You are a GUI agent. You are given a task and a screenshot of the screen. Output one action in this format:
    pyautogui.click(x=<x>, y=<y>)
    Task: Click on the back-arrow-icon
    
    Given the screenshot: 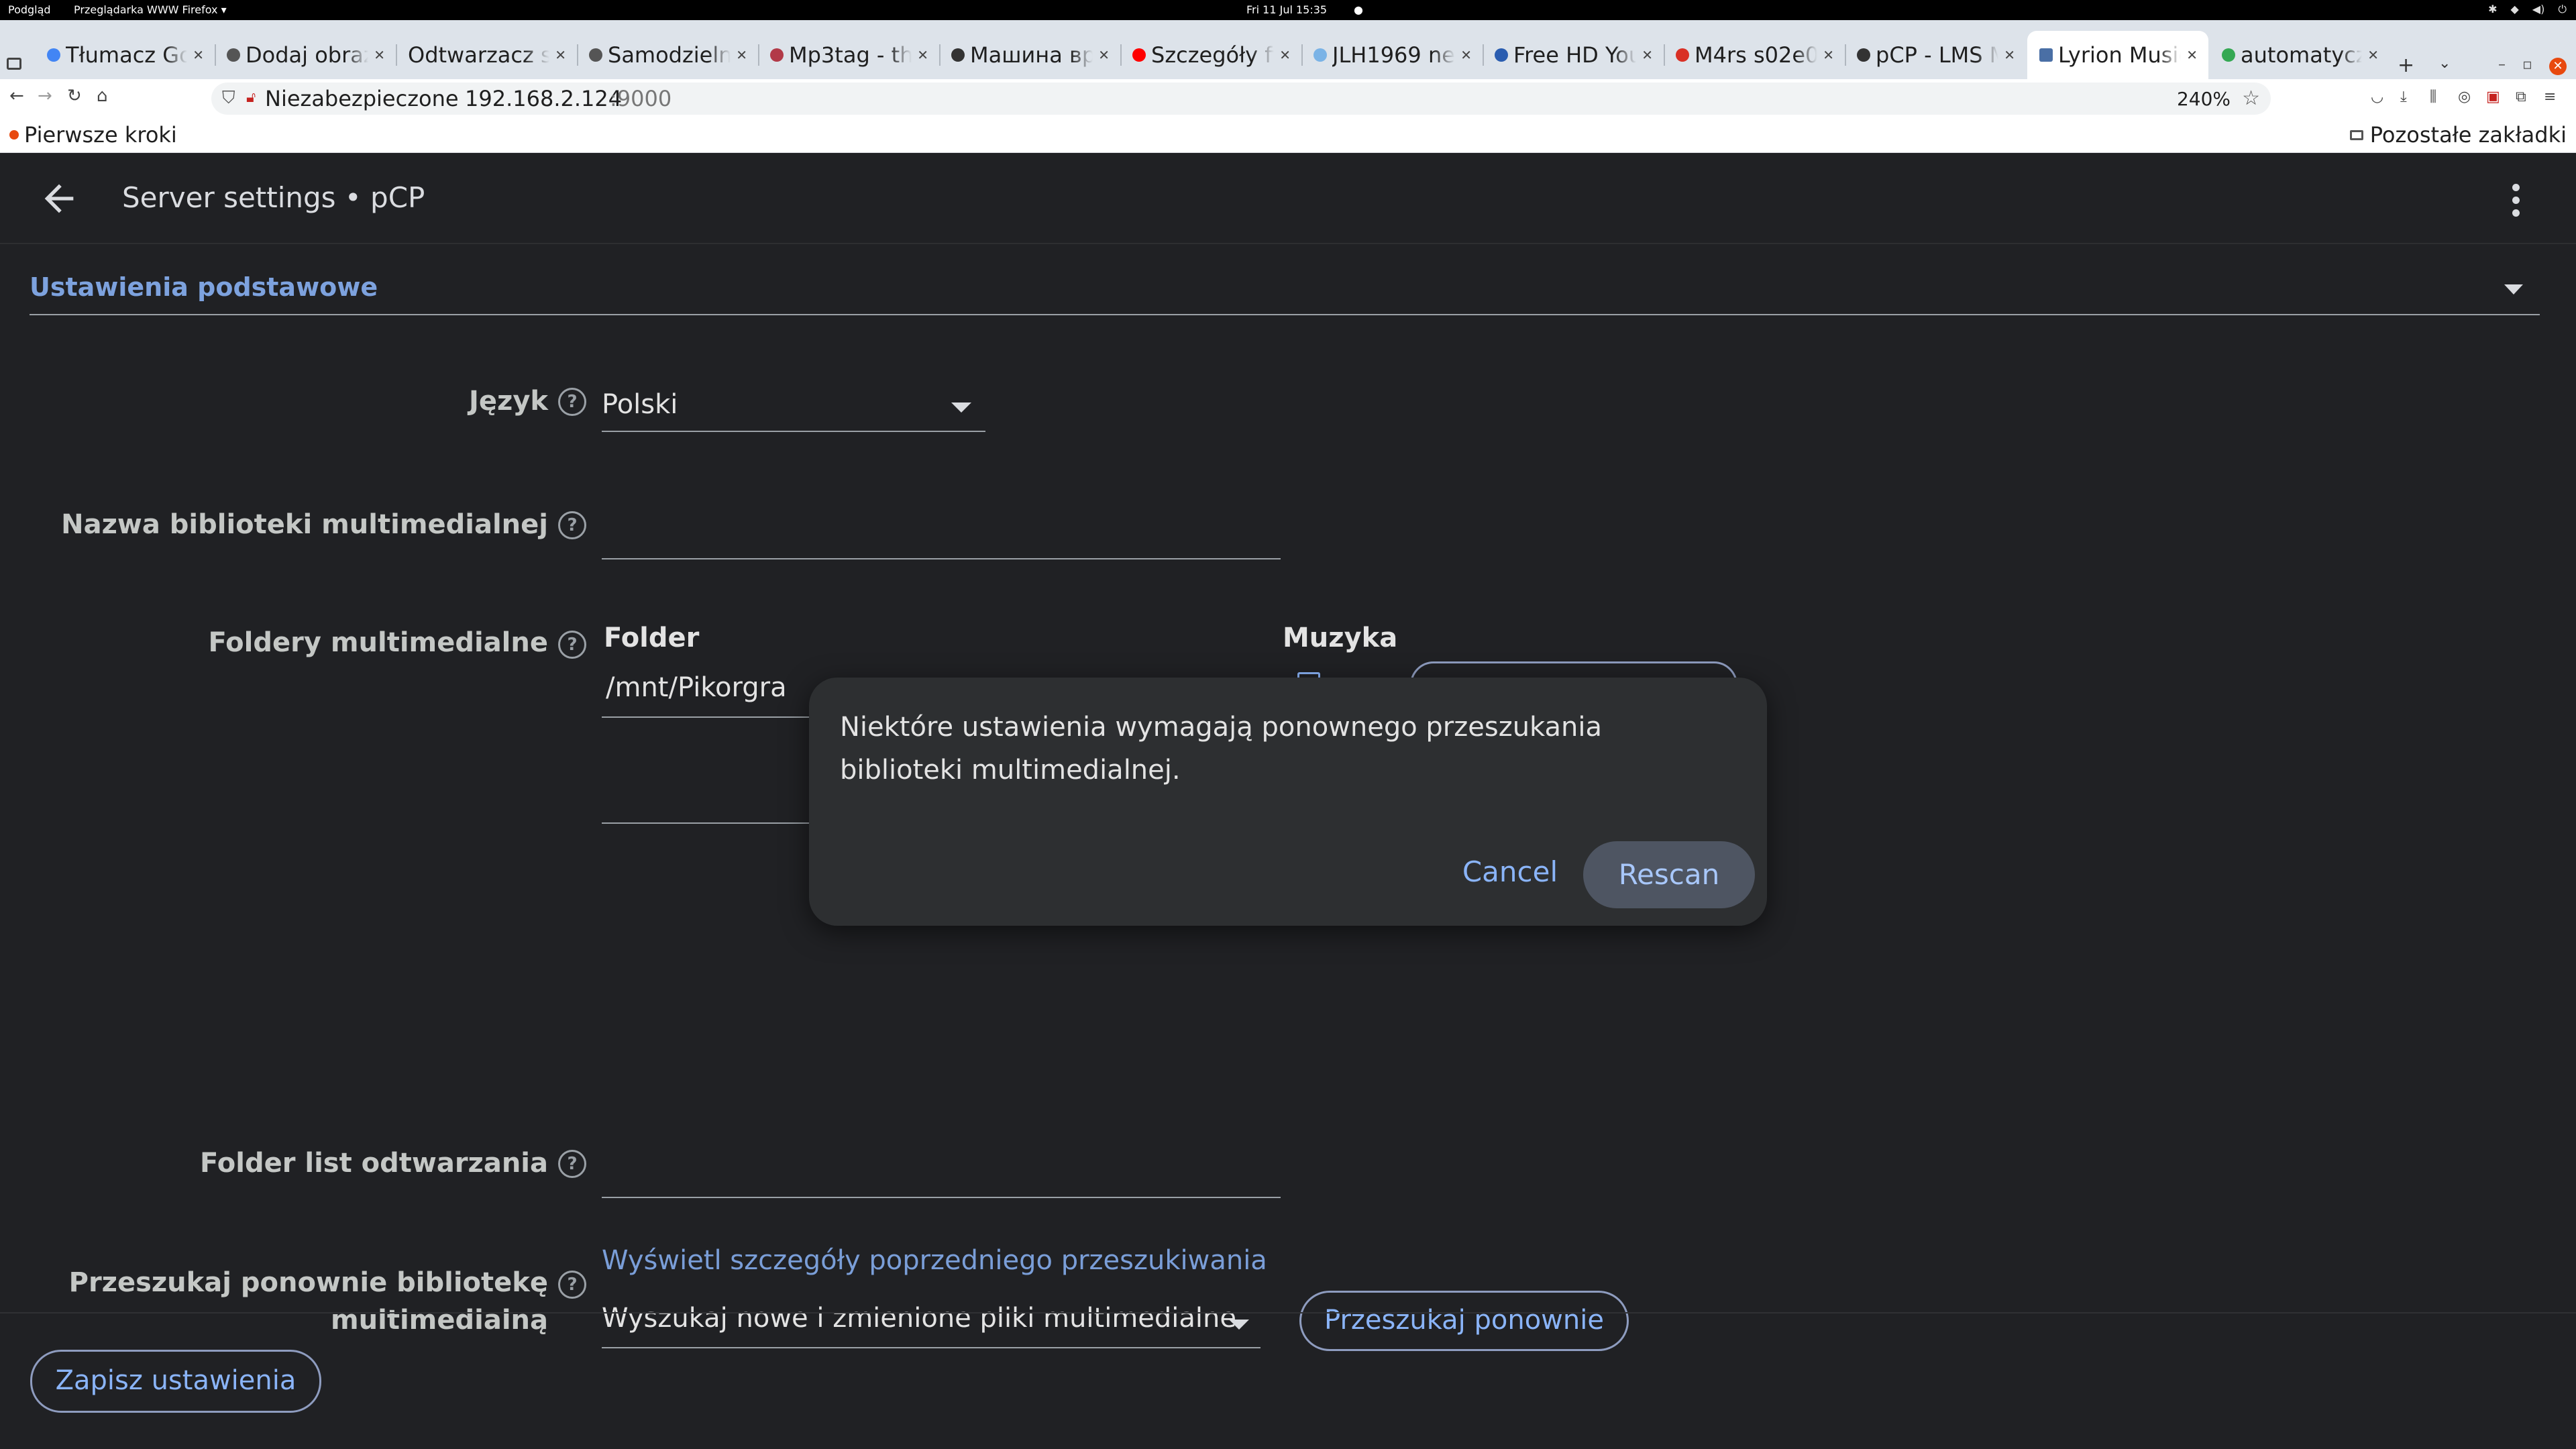 What is the action you would take?
    pyautogui.click(x=59, y=198)
    